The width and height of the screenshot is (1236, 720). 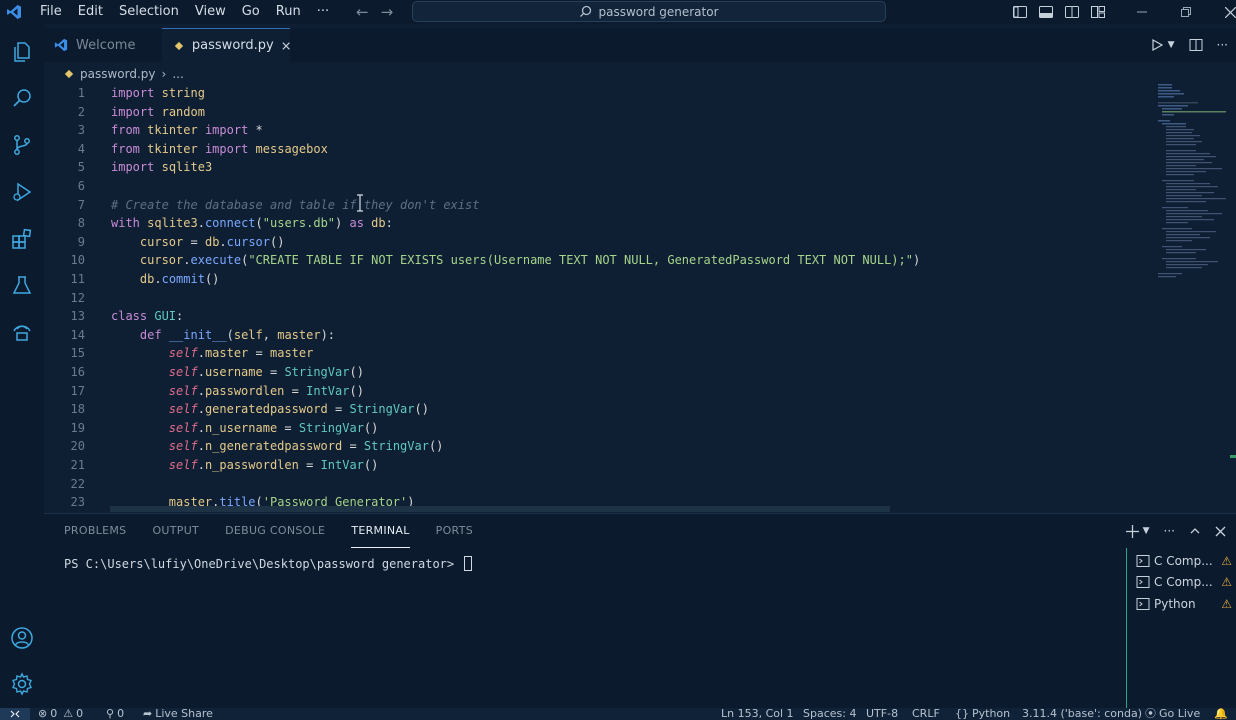 What do you see at coordinates (1072, 12) in the screenshot?
I see `toggle-secondary-sidebar-icon` at bounding box center [1072, 12].